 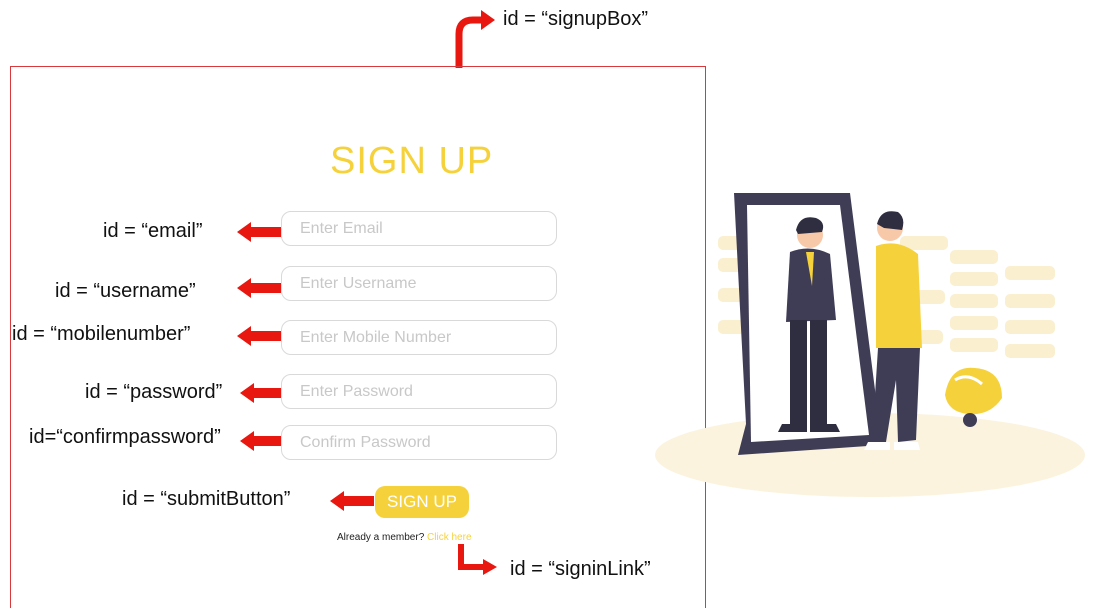 What do you see at coordinates (477, 559) in the screenshot?
I see `bent-arrow-icon` at bounding box center [477, 559].